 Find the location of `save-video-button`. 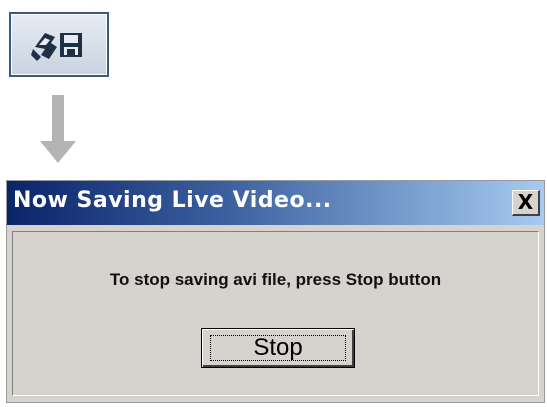

save-video-button is located at coordinates (59, 44).